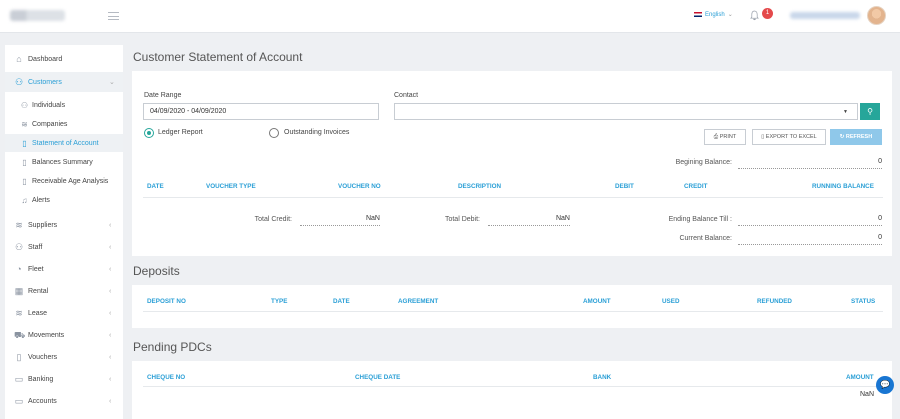 Image resolution: width=900 pixels, height=419 pixels. What do you see at coordinates (317, 132) in the screenshot?
I see `outstanding-invoices-label: Outstanding Invoices` at bounding box center [317, 132].